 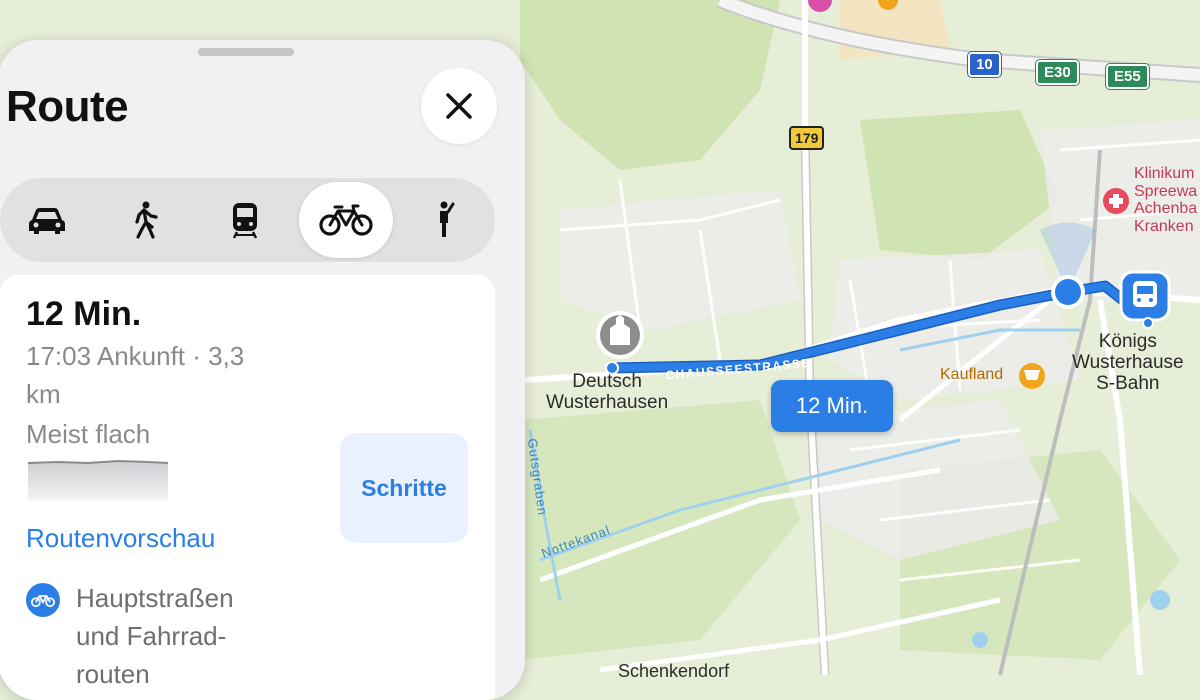 What do you see at coordinates (1068, 292) in the screenshot?
I see `current-location-marker` at bounding box center [1068, 292].